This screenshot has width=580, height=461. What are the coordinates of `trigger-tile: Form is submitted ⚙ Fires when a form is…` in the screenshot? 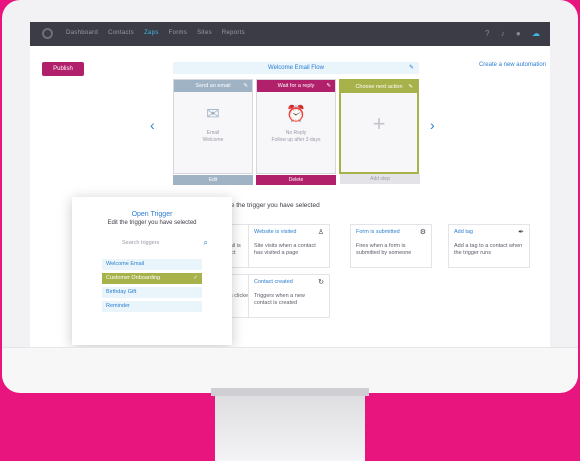 It's located at (391, 246).